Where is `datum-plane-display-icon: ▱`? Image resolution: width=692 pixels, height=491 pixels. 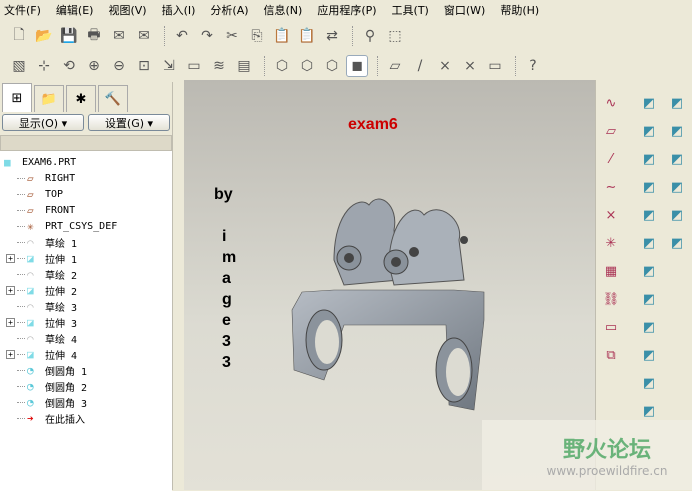
datum-plane-display-icon: ▱ is located at coordinates (395, 66).